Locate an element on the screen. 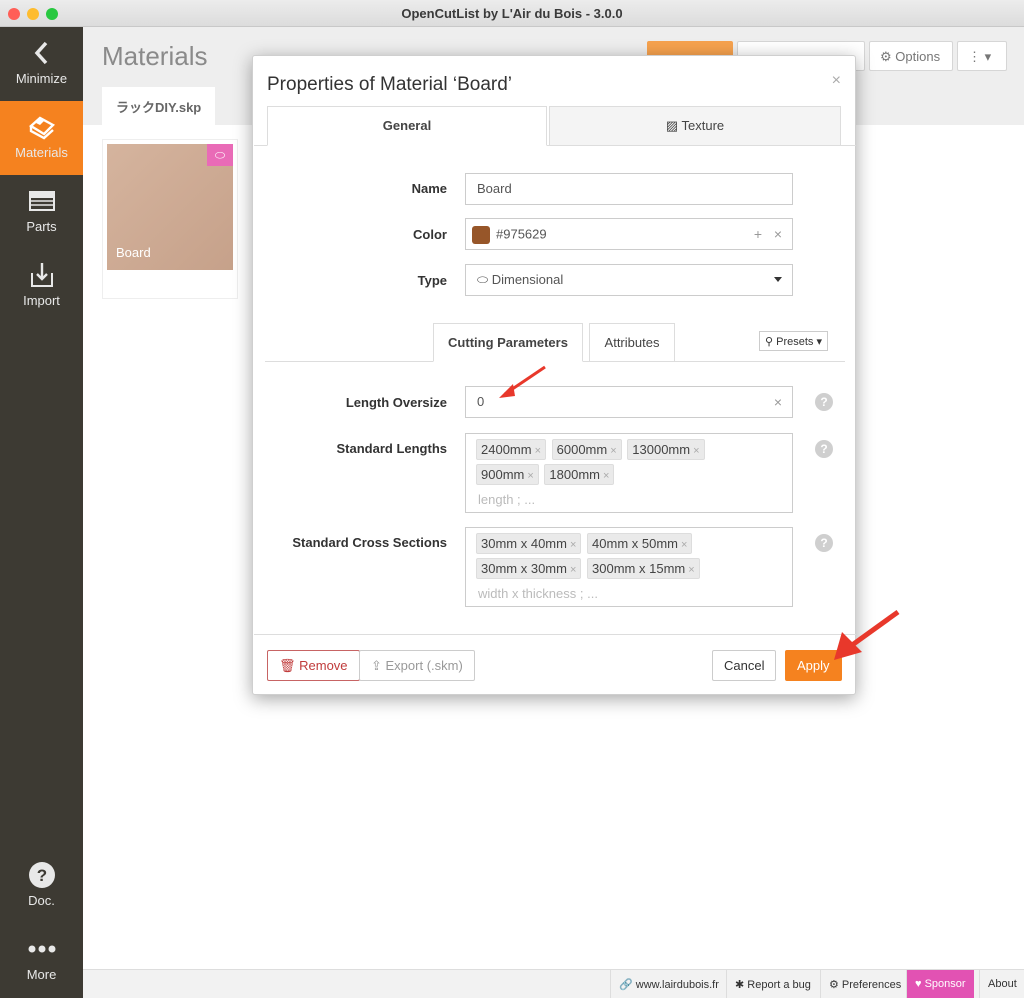 The width and height of the screenshot is (1024, 998). sidebar-item-label: Import is located at coordinates (41, 300).